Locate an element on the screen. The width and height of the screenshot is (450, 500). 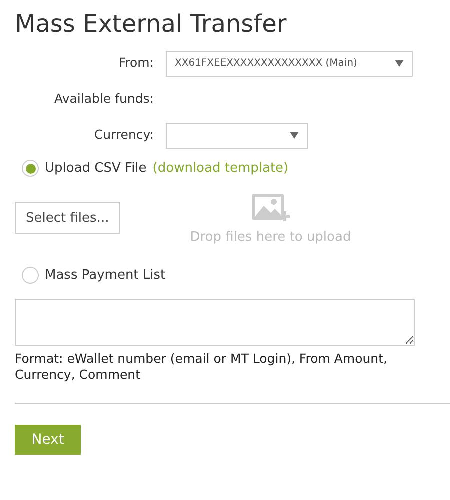
drop-hint: Drop files here to upload is located at coordinates (271, 238).